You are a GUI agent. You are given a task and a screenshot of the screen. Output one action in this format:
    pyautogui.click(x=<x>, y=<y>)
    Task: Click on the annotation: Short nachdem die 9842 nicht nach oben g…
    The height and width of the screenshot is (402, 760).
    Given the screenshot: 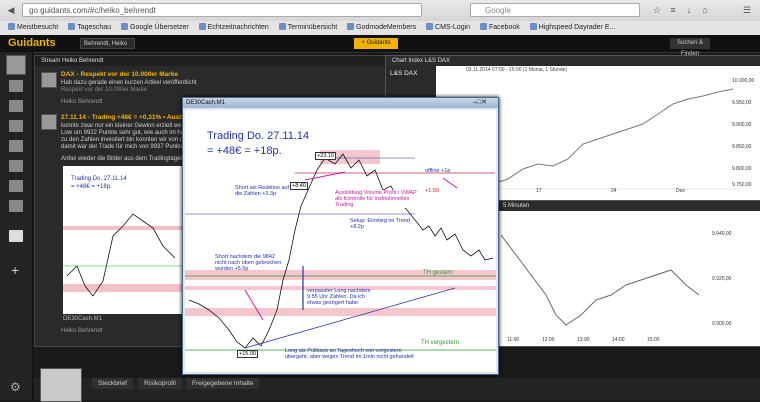 What is the action you would take?
    pyautogui.click(x=248, y=263)
    